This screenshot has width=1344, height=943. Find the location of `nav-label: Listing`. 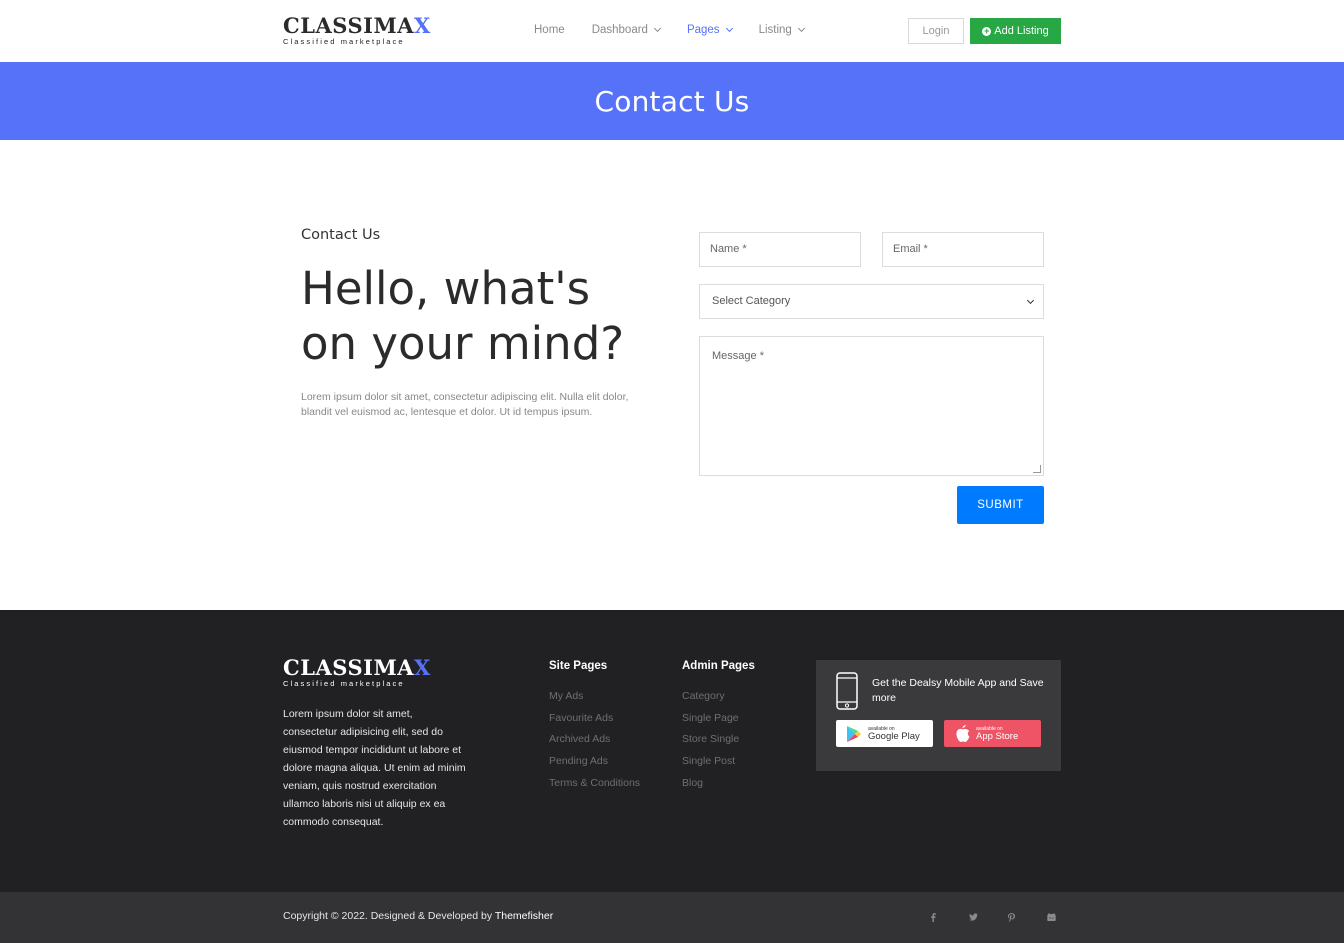

nav-label: Listing is located at coordinates (775, 30).